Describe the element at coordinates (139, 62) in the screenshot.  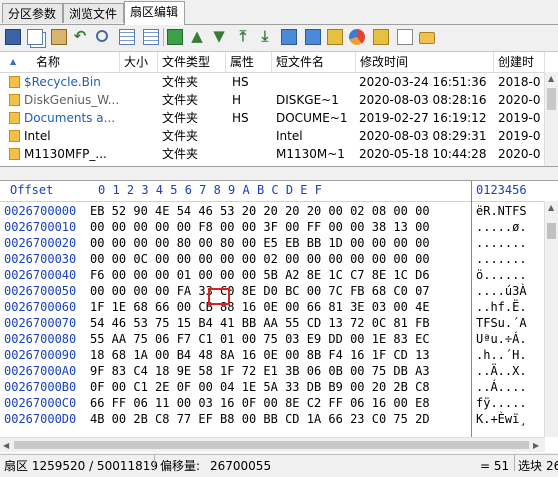
I see `col-header-size: 大小` at that location.